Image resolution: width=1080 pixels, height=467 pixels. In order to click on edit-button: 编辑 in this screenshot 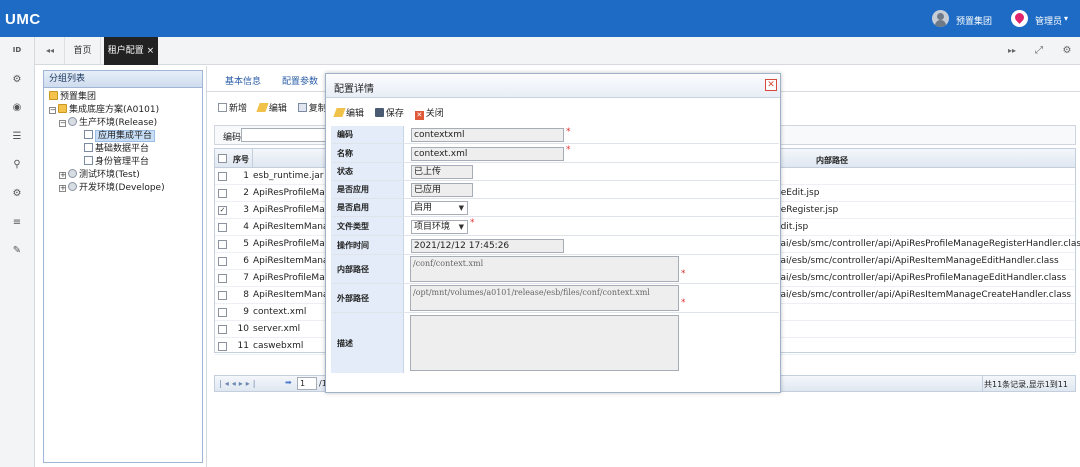, I will do `click(271, 107)`.